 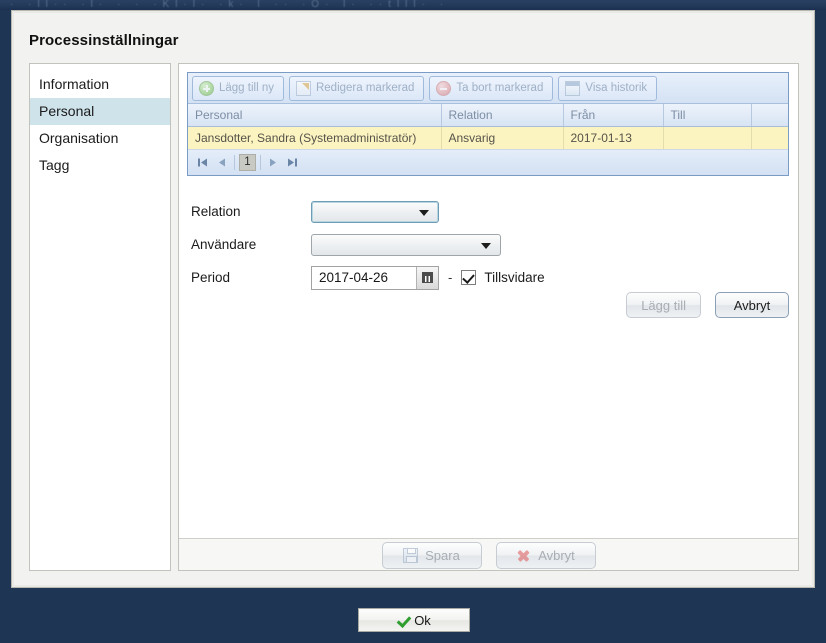 What do you see at coordinates (100, 317) in the screenshot?
I see `settings-sidebar: Information Personal Organisation Tagg` at bounding box center [100, 317].